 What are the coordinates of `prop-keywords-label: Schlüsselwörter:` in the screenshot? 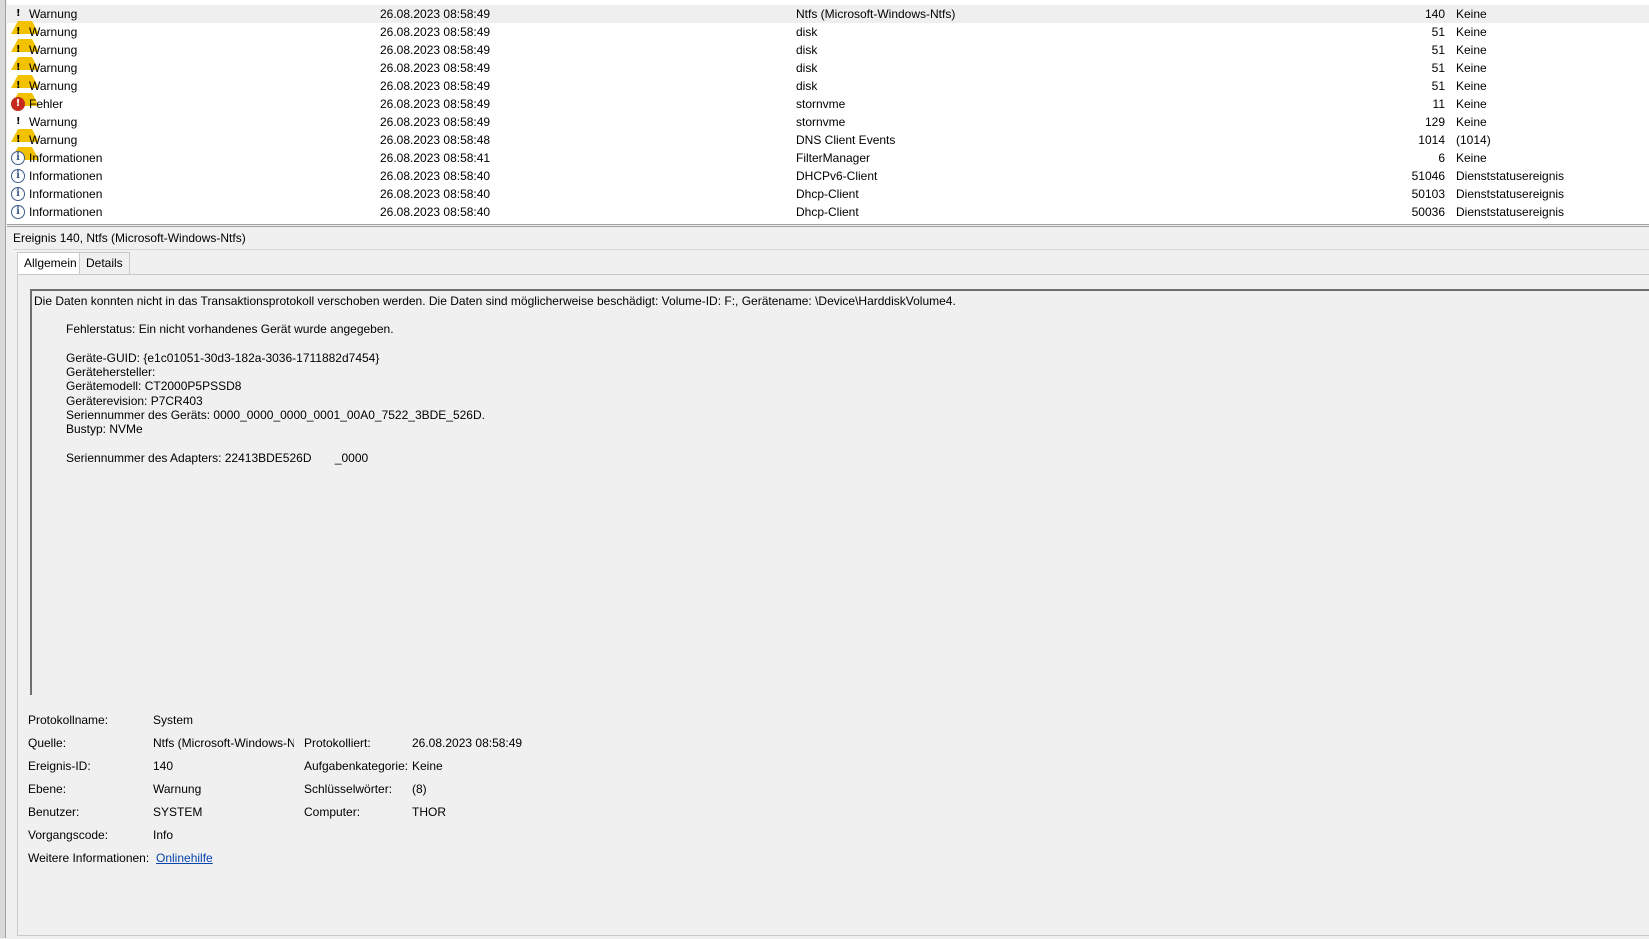 It's located at (348, 789).